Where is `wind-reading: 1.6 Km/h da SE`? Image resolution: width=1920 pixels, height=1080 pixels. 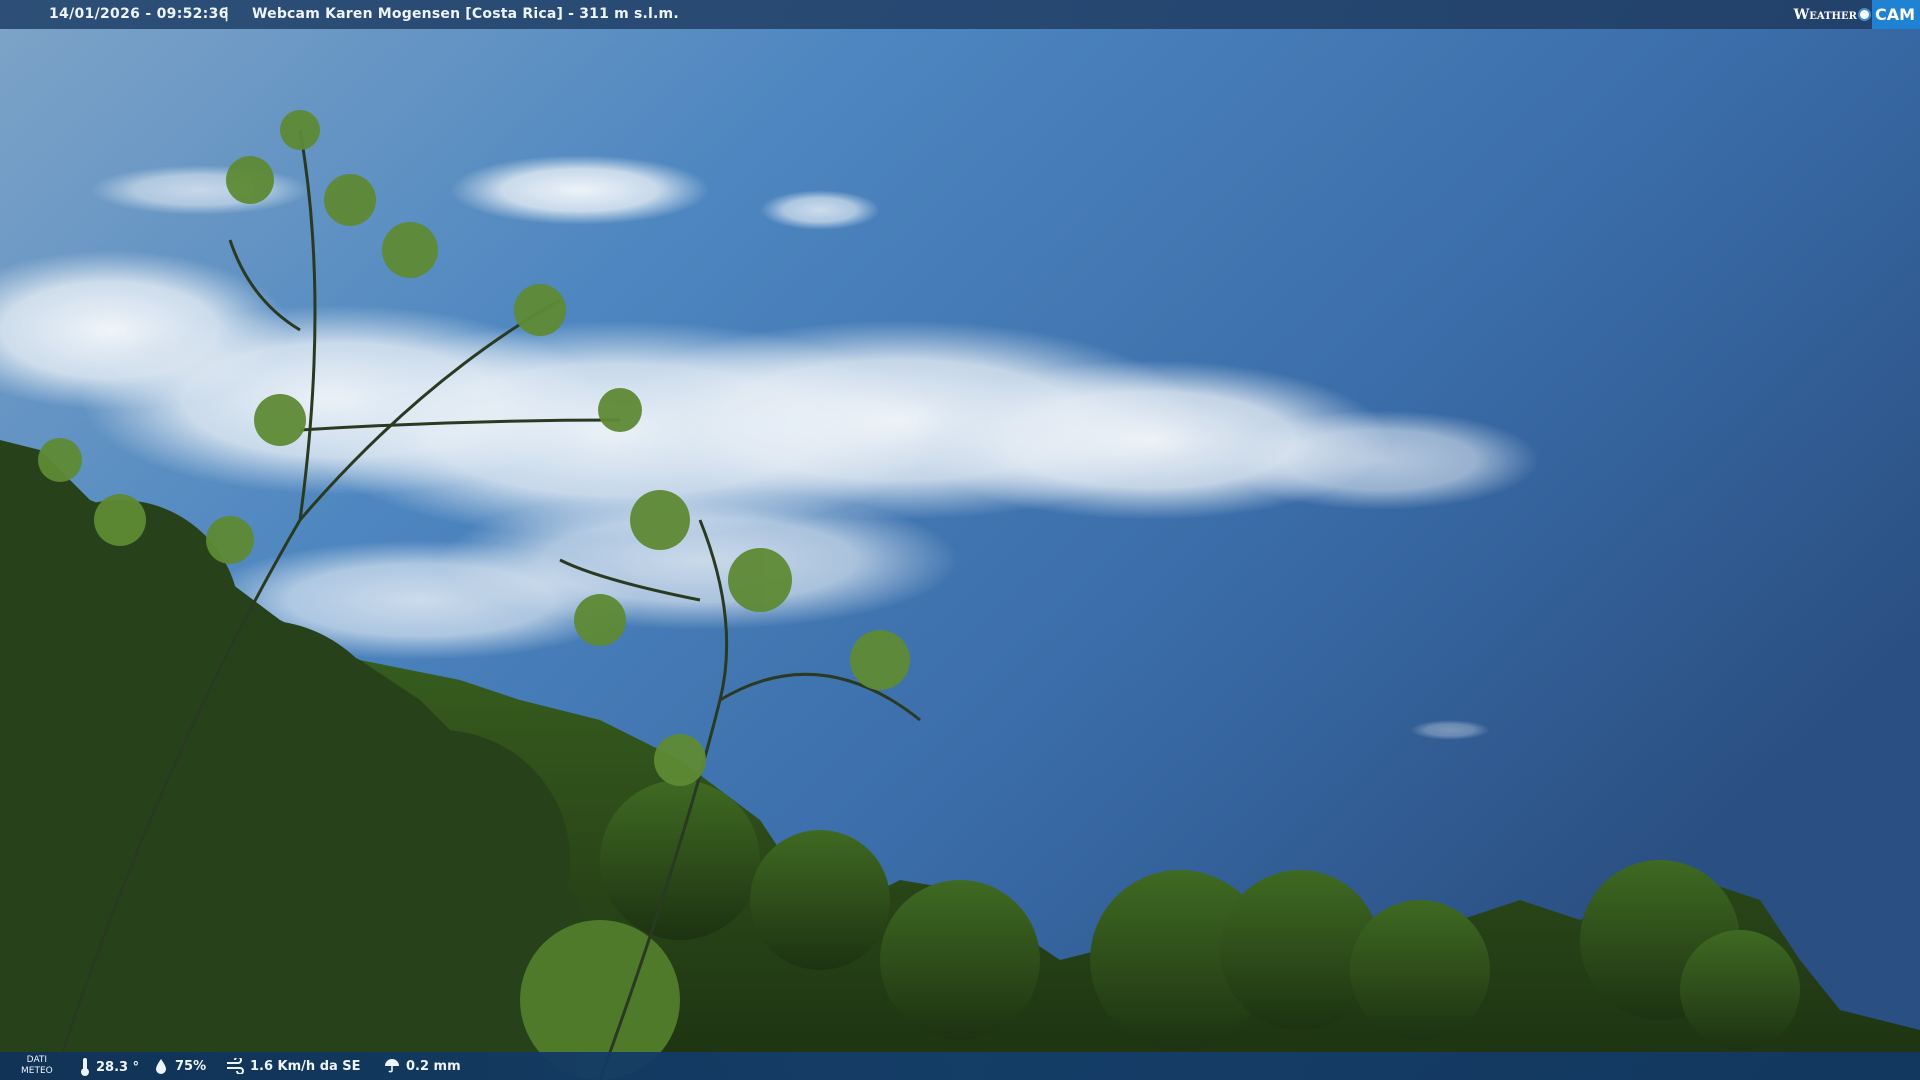
wind-reading: 1.6 Km/h da SE is located at coordinates (293, 1066).